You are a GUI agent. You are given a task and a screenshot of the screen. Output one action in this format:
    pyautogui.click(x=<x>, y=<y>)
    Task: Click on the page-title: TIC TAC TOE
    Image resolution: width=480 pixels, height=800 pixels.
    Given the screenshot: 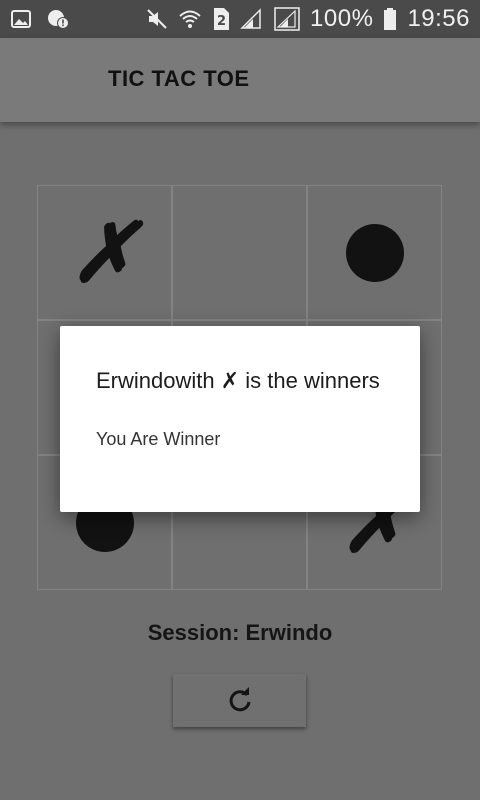 What is the action you would take?
    pyautogui.click(x=179, y=78)
    